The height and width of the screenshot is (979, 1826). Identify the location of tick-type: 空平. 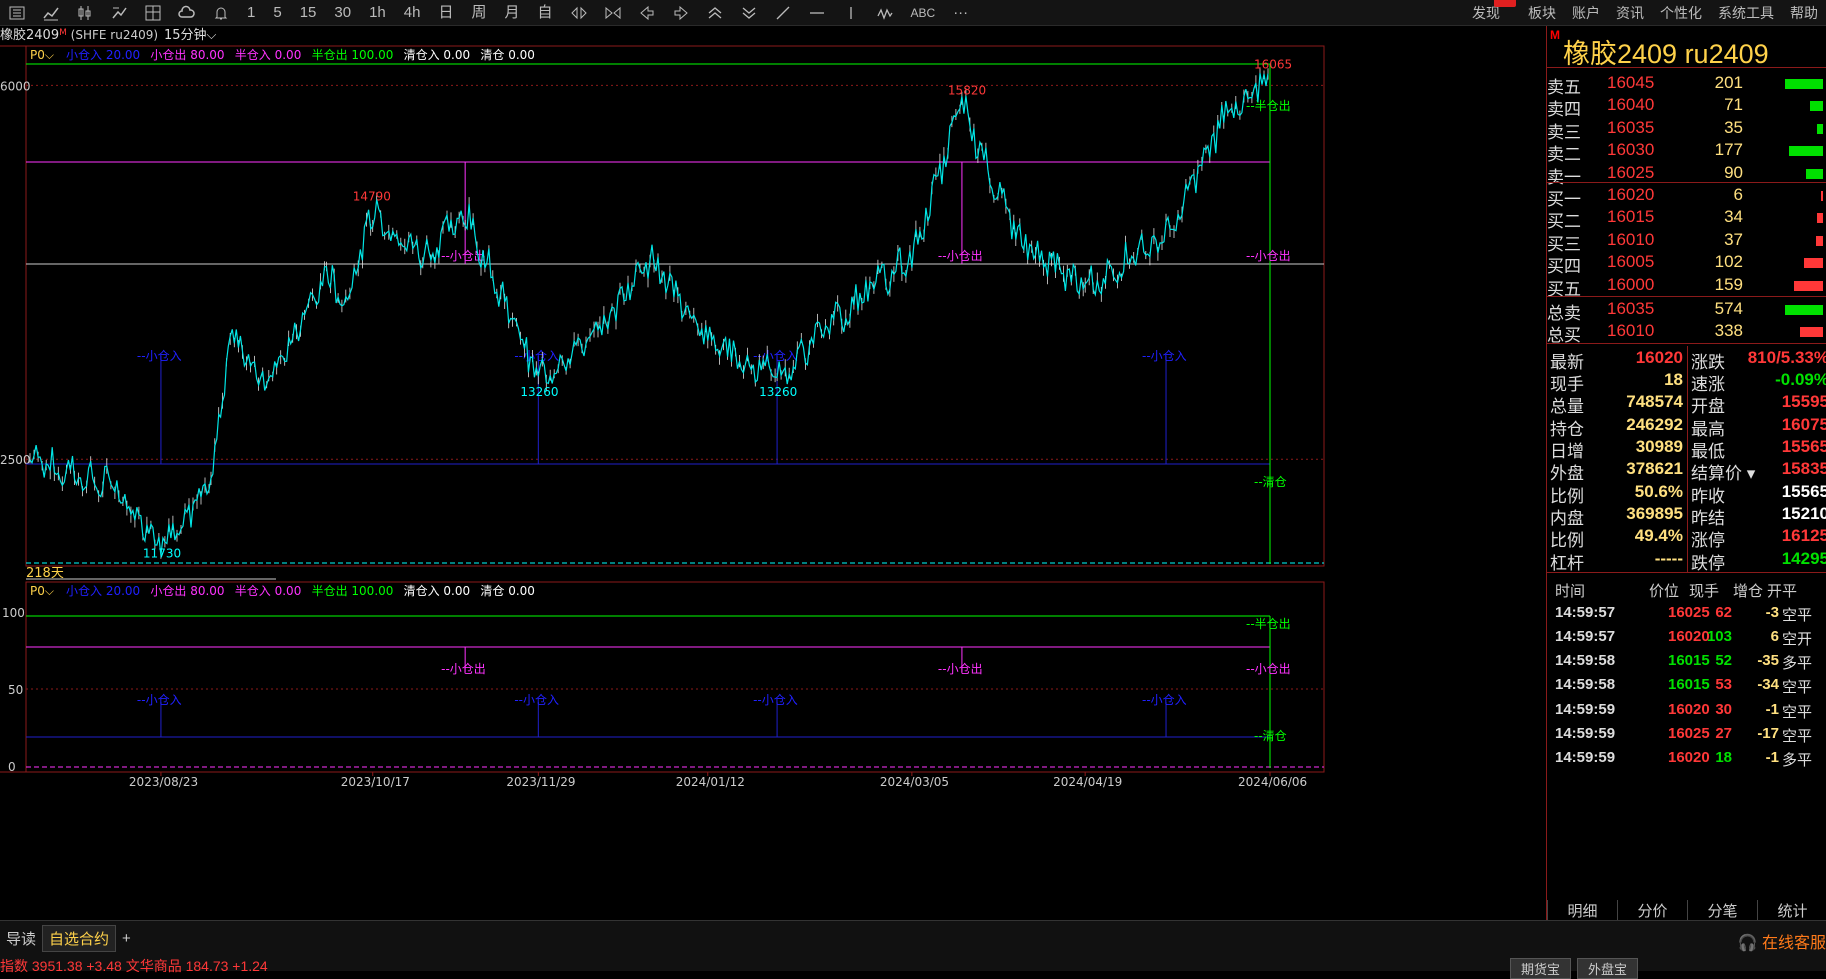
(1797, 712).